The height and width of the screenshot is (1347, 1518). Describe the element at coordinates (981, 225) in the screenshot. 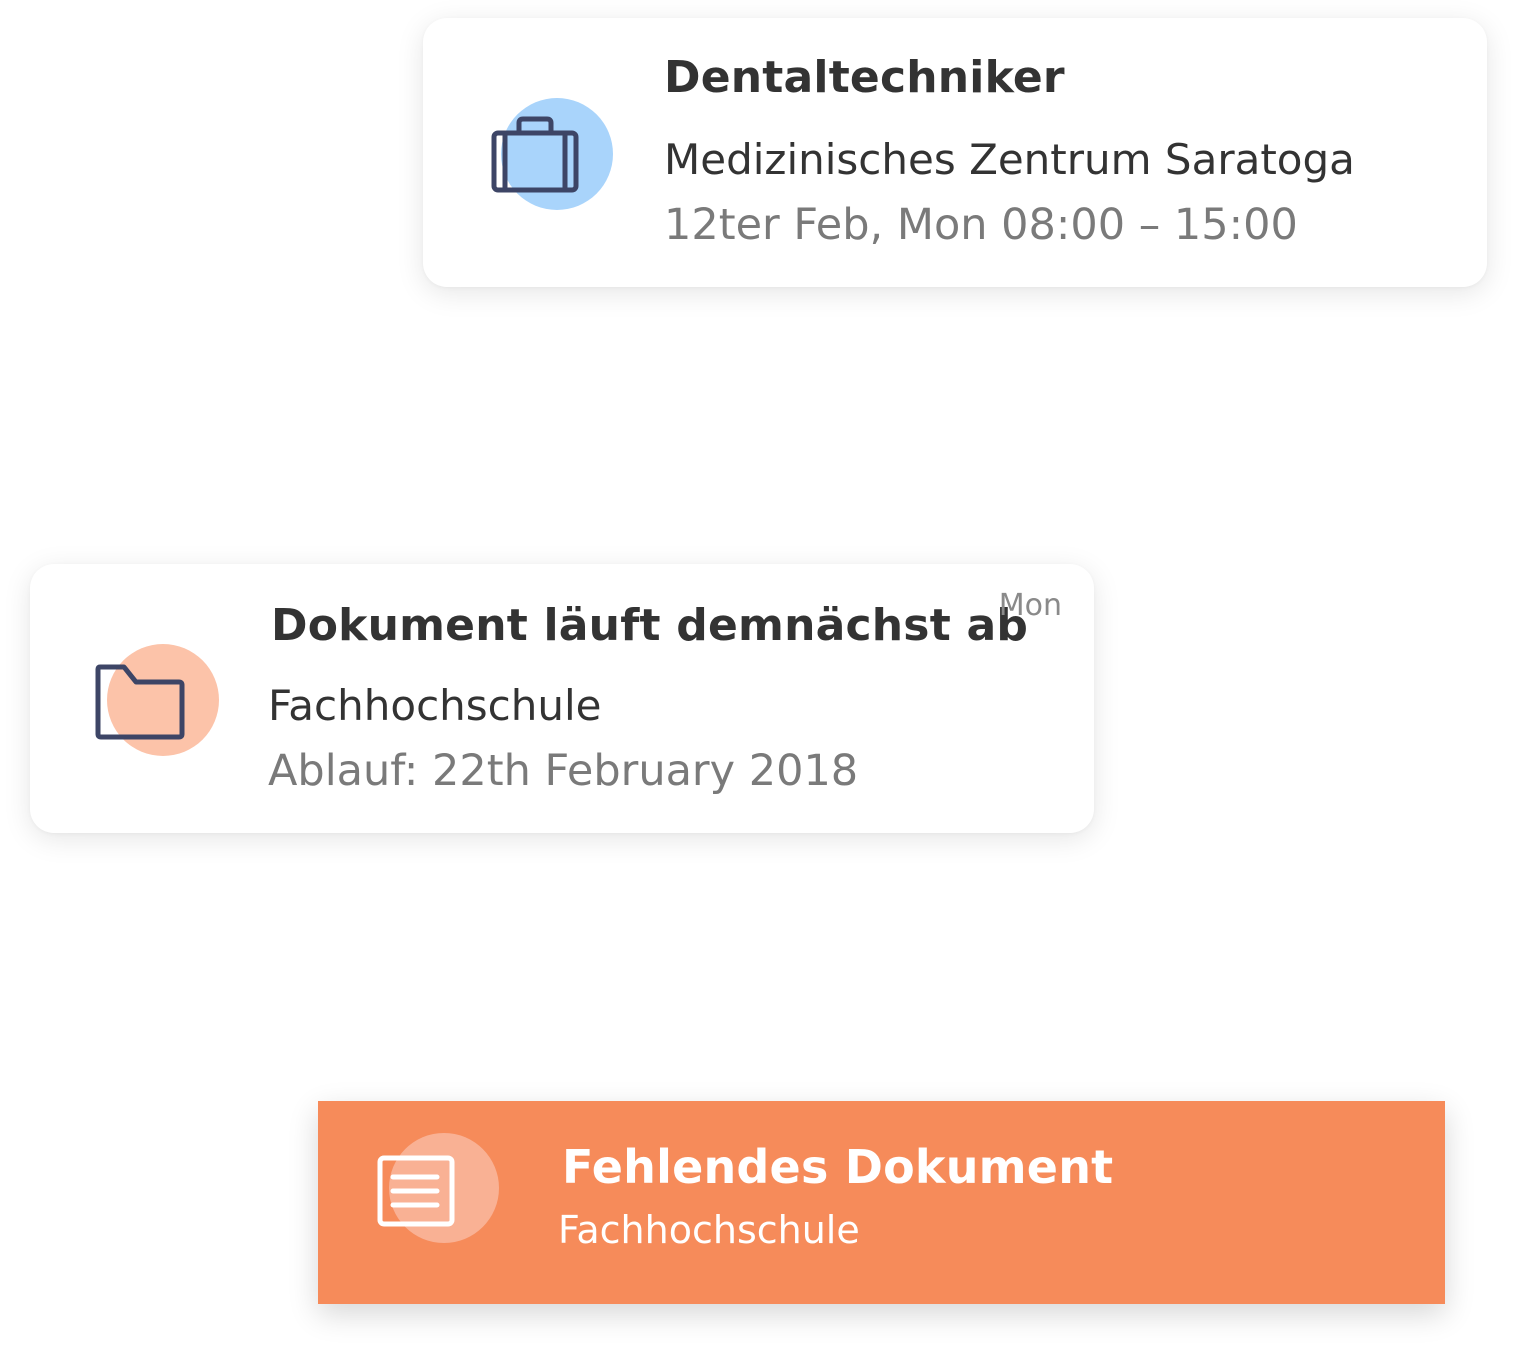

I see `shift-date-time: 12ter Feb, Mon 08:00 – 15:00` at that location.